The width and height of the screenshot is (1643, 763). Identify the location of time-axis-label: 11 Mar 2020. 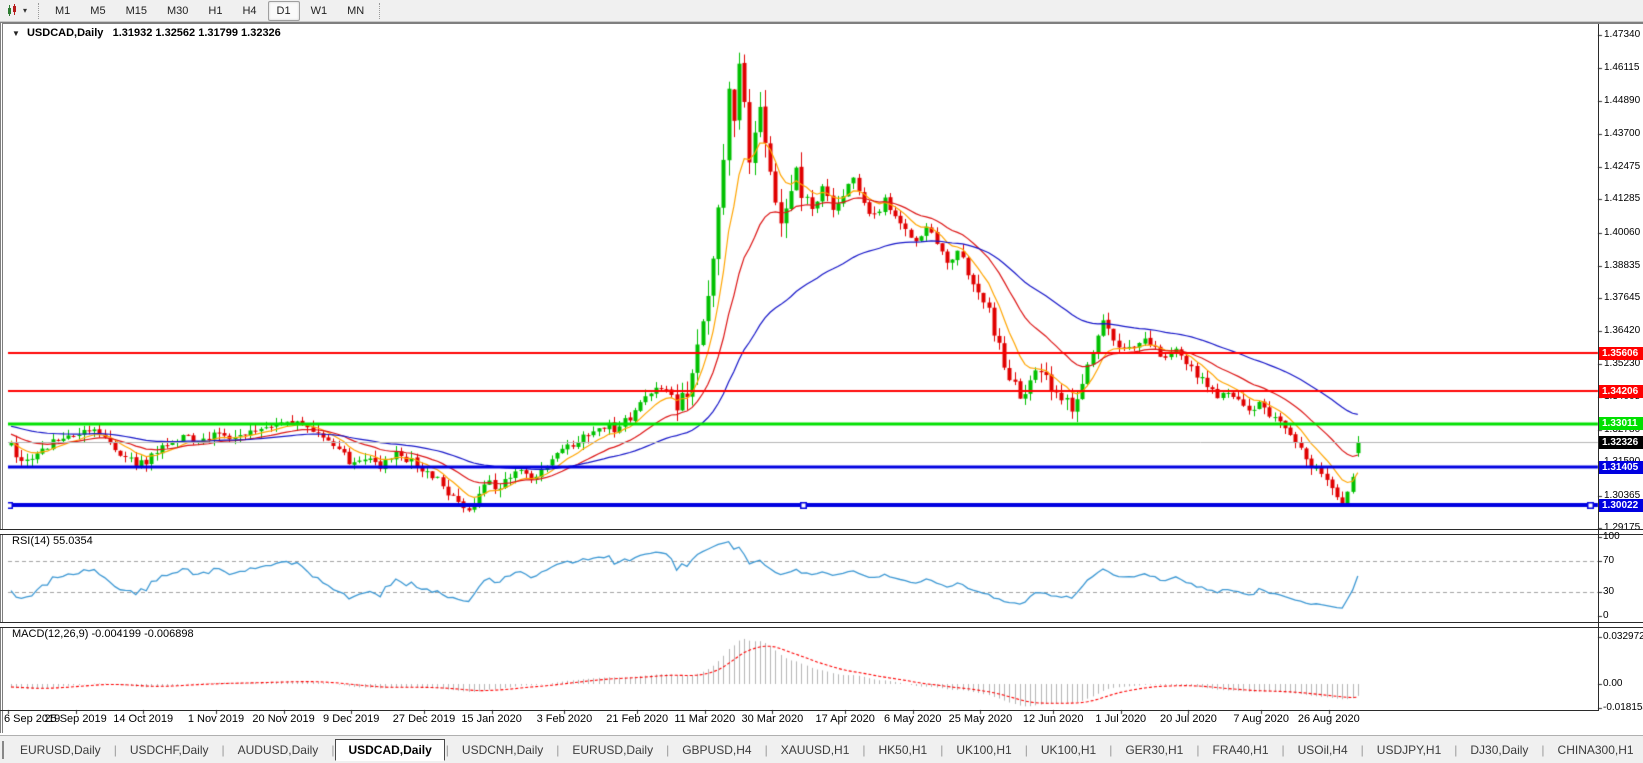
(705, 719).